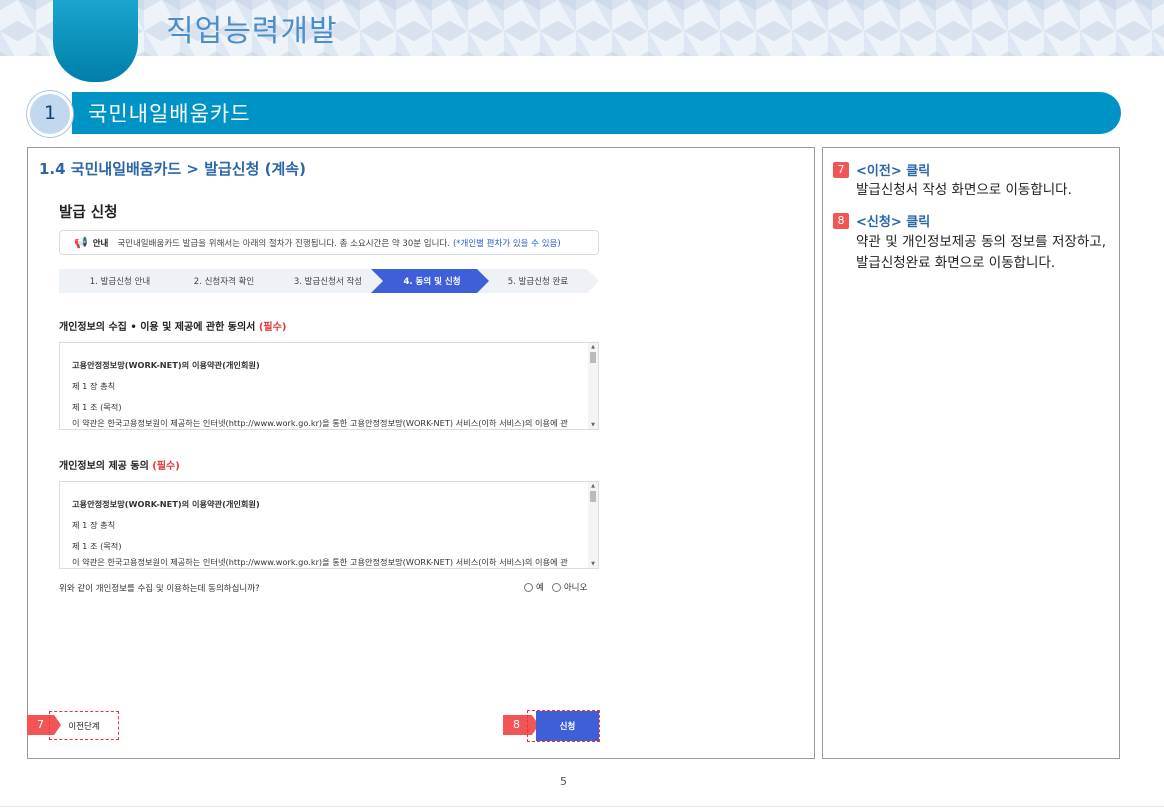 This screenshot has width=1164, height=811. Describe the element at coordinates (50, 113) in the screenshot. I see `section-number: 1` at that location.